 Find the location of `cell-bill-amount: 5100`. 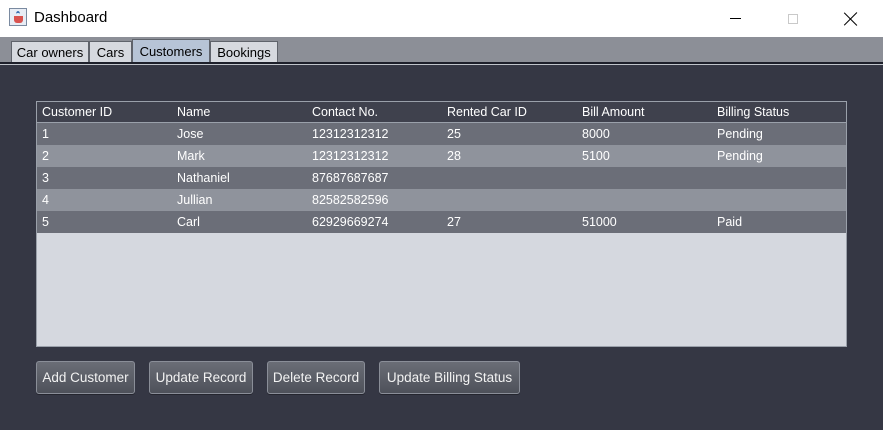

cell-bill-amount: 5100 is located at coordinates (596, 156).